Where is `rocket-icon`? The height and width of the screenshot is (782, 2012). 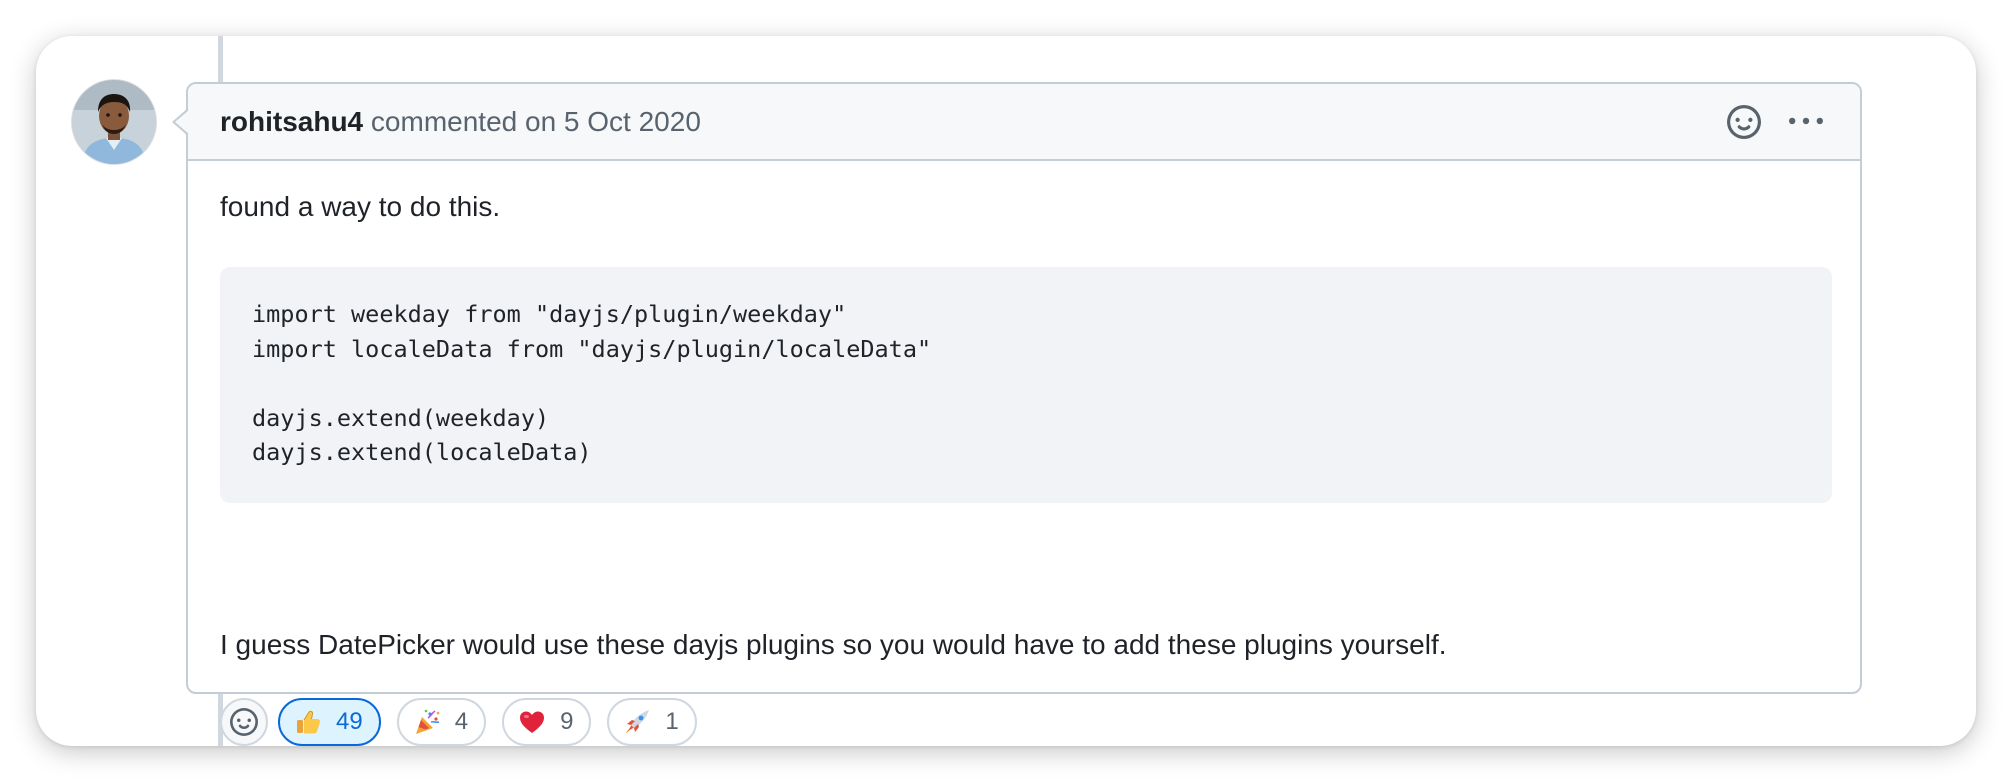 rocket-icon is located at coordinates (637, 722).